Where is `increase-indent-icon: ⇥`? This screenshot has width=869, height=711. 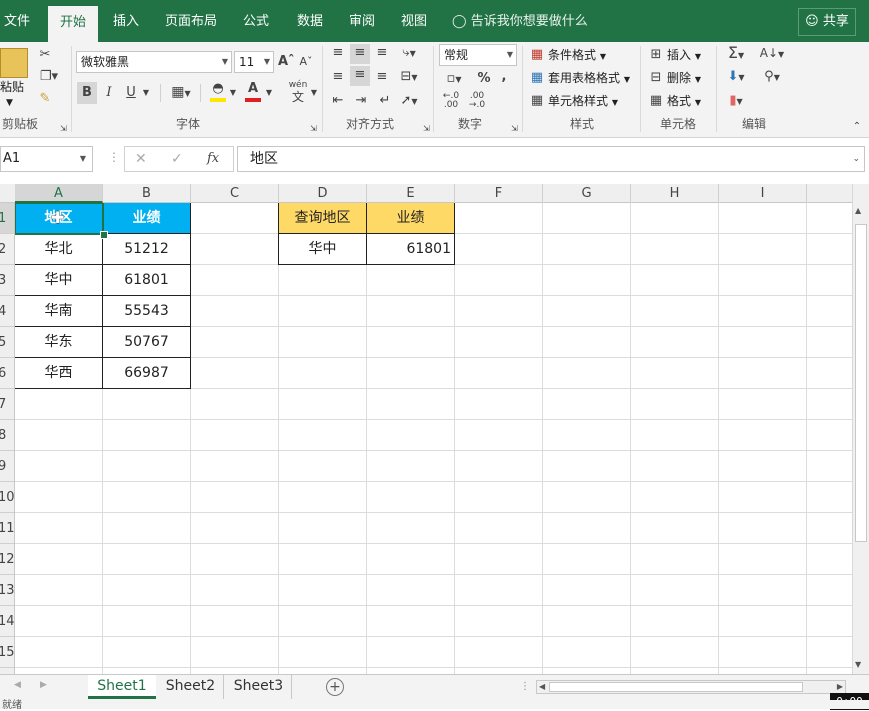 increase-indent-icon: ⇥ is located at coordinates (361, 101).